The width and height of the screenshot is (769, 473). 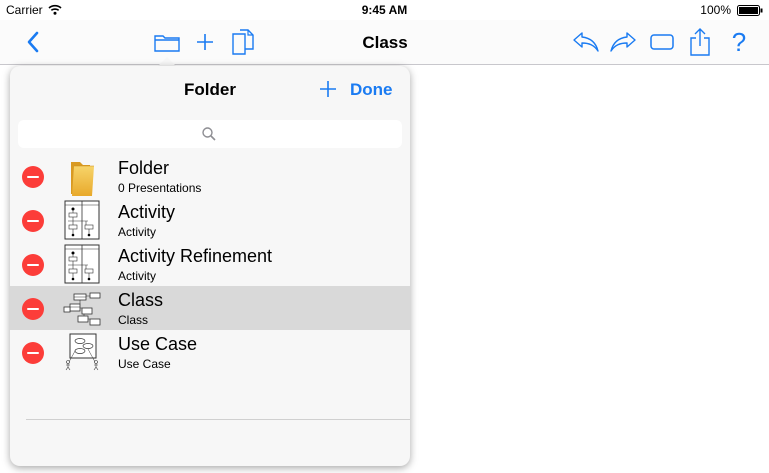 I want to click on done-button: Done, so click(x=371, y=90).